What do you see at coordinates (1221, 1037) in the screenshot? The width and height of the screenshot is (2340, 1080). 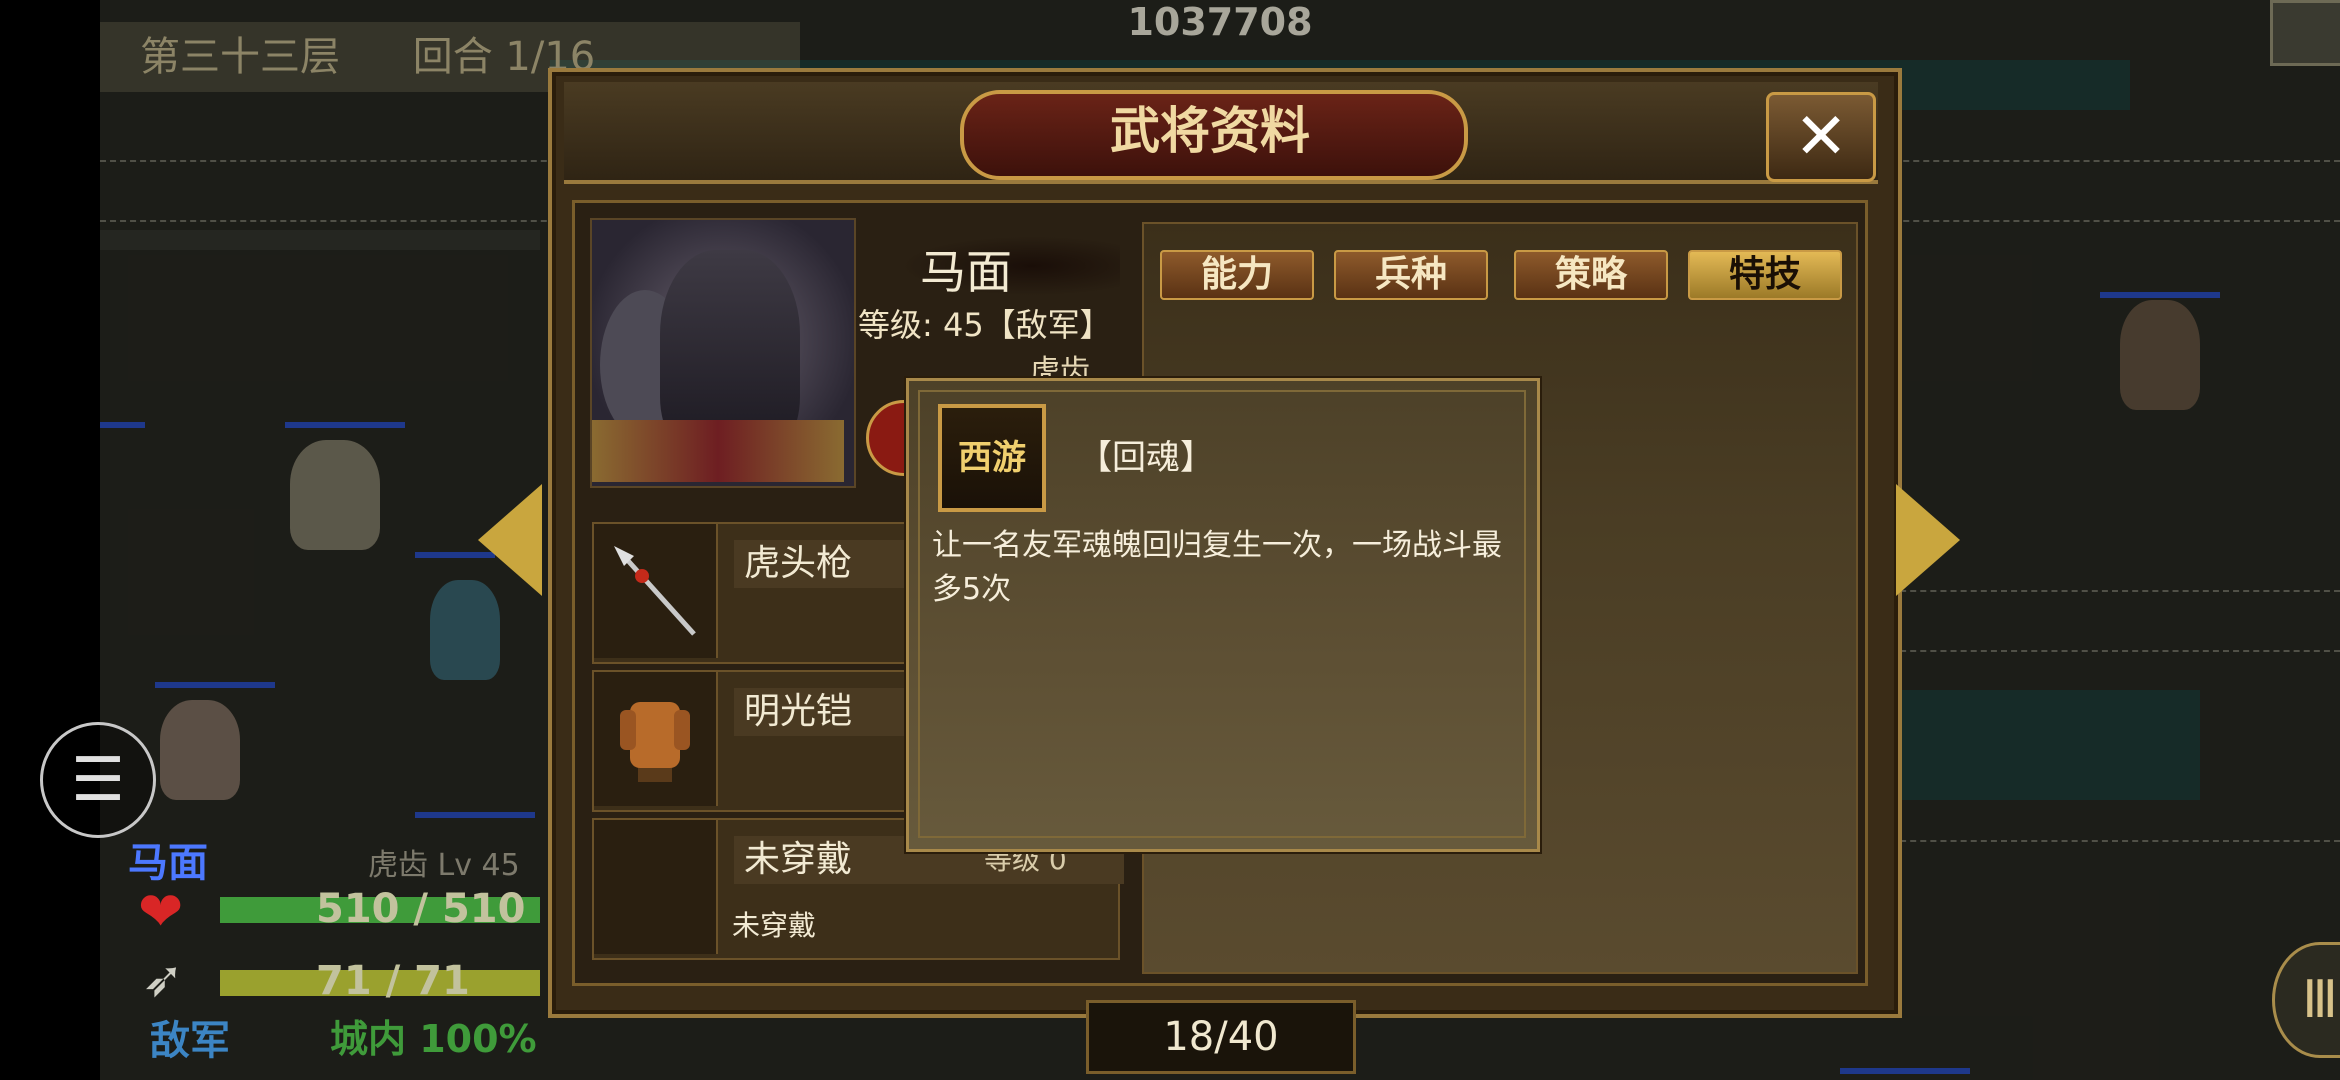 I see `page-counter: 18/40` at bounding box center [1221, 1037].